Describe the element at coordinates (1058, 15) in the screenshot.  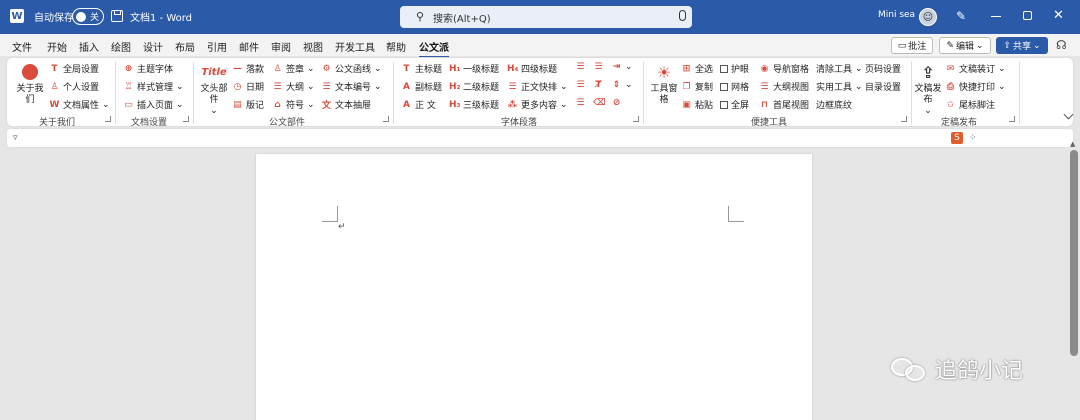
I see `close-icon: ✕` at that location.